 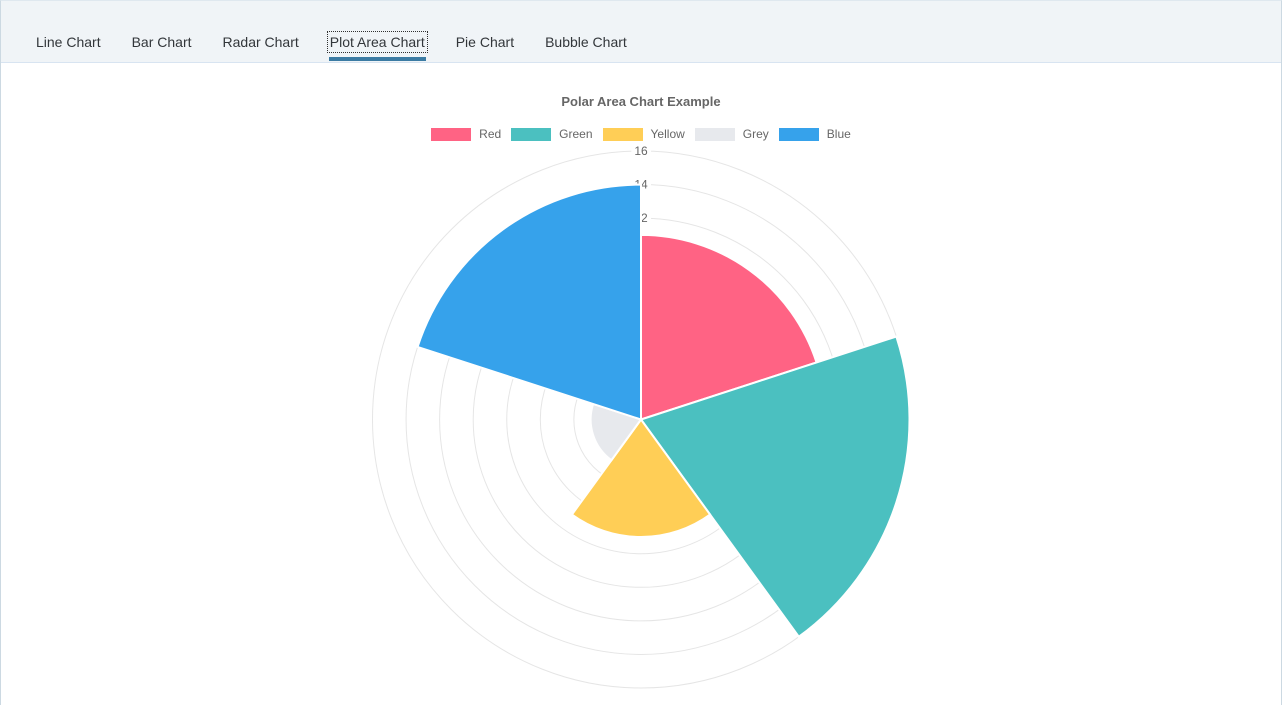 I want to click on tab-radar-chart: Radar Chart, so click(x=261, y=41).